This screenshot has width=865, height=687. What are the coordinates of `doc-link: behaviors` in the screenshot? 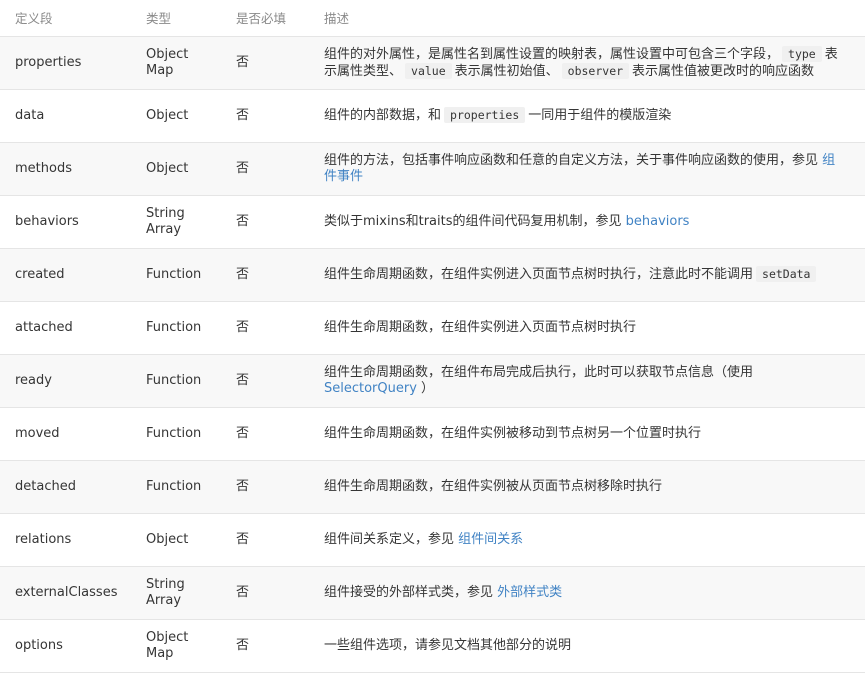 It's located at (658, 221).